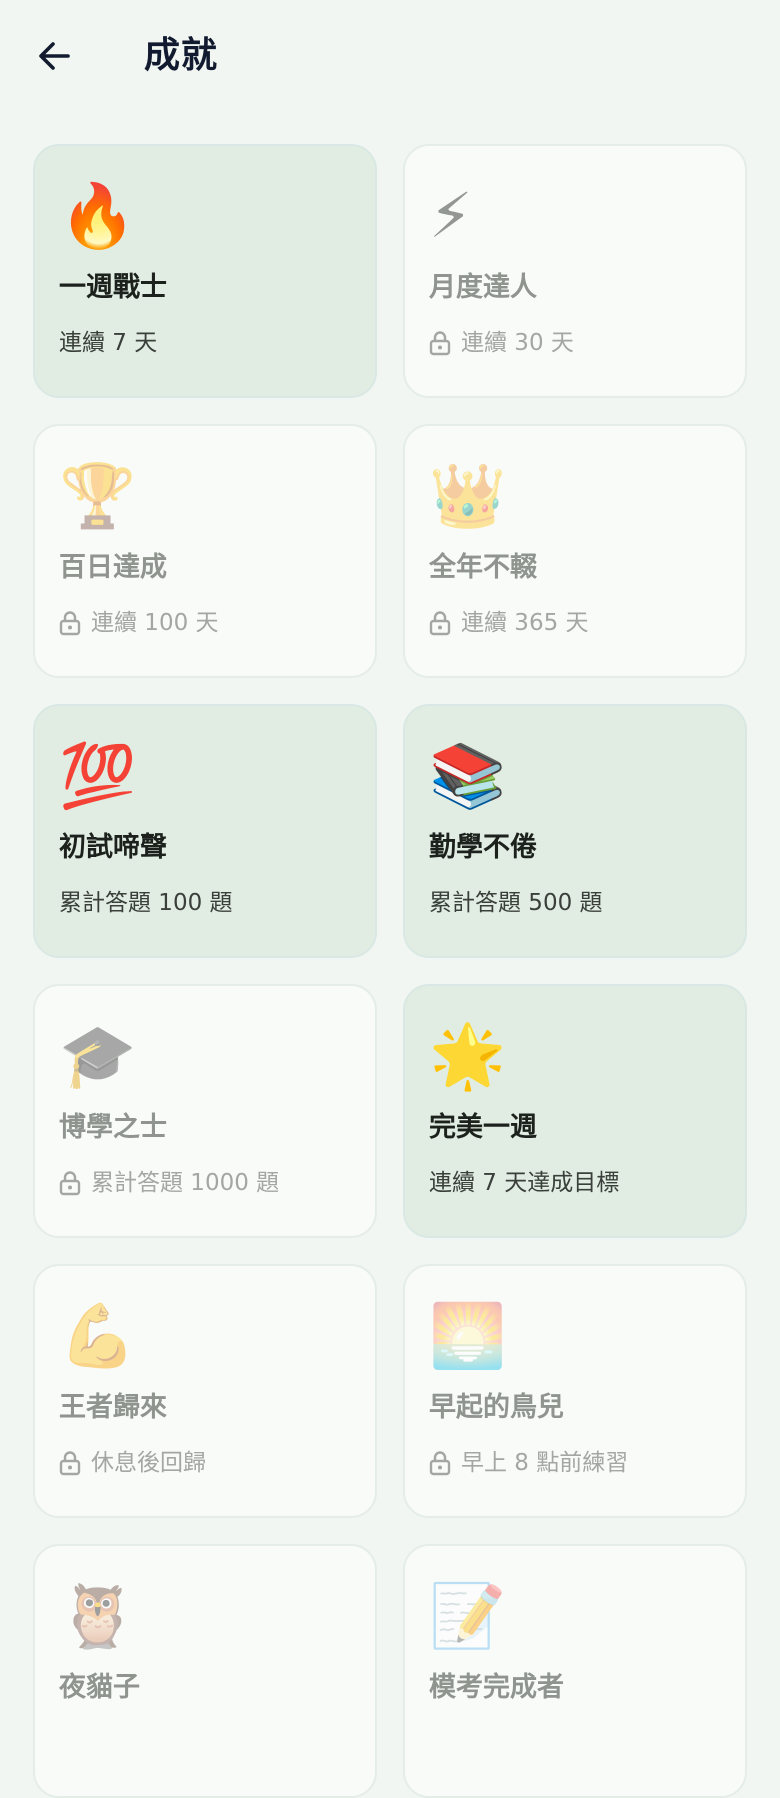 This screenshot has width=780, height=1798. What do you see at coordinates (98, 215) in the screenshot?
I see `fire-icon: 🔥` at bounding box center [98, 215].